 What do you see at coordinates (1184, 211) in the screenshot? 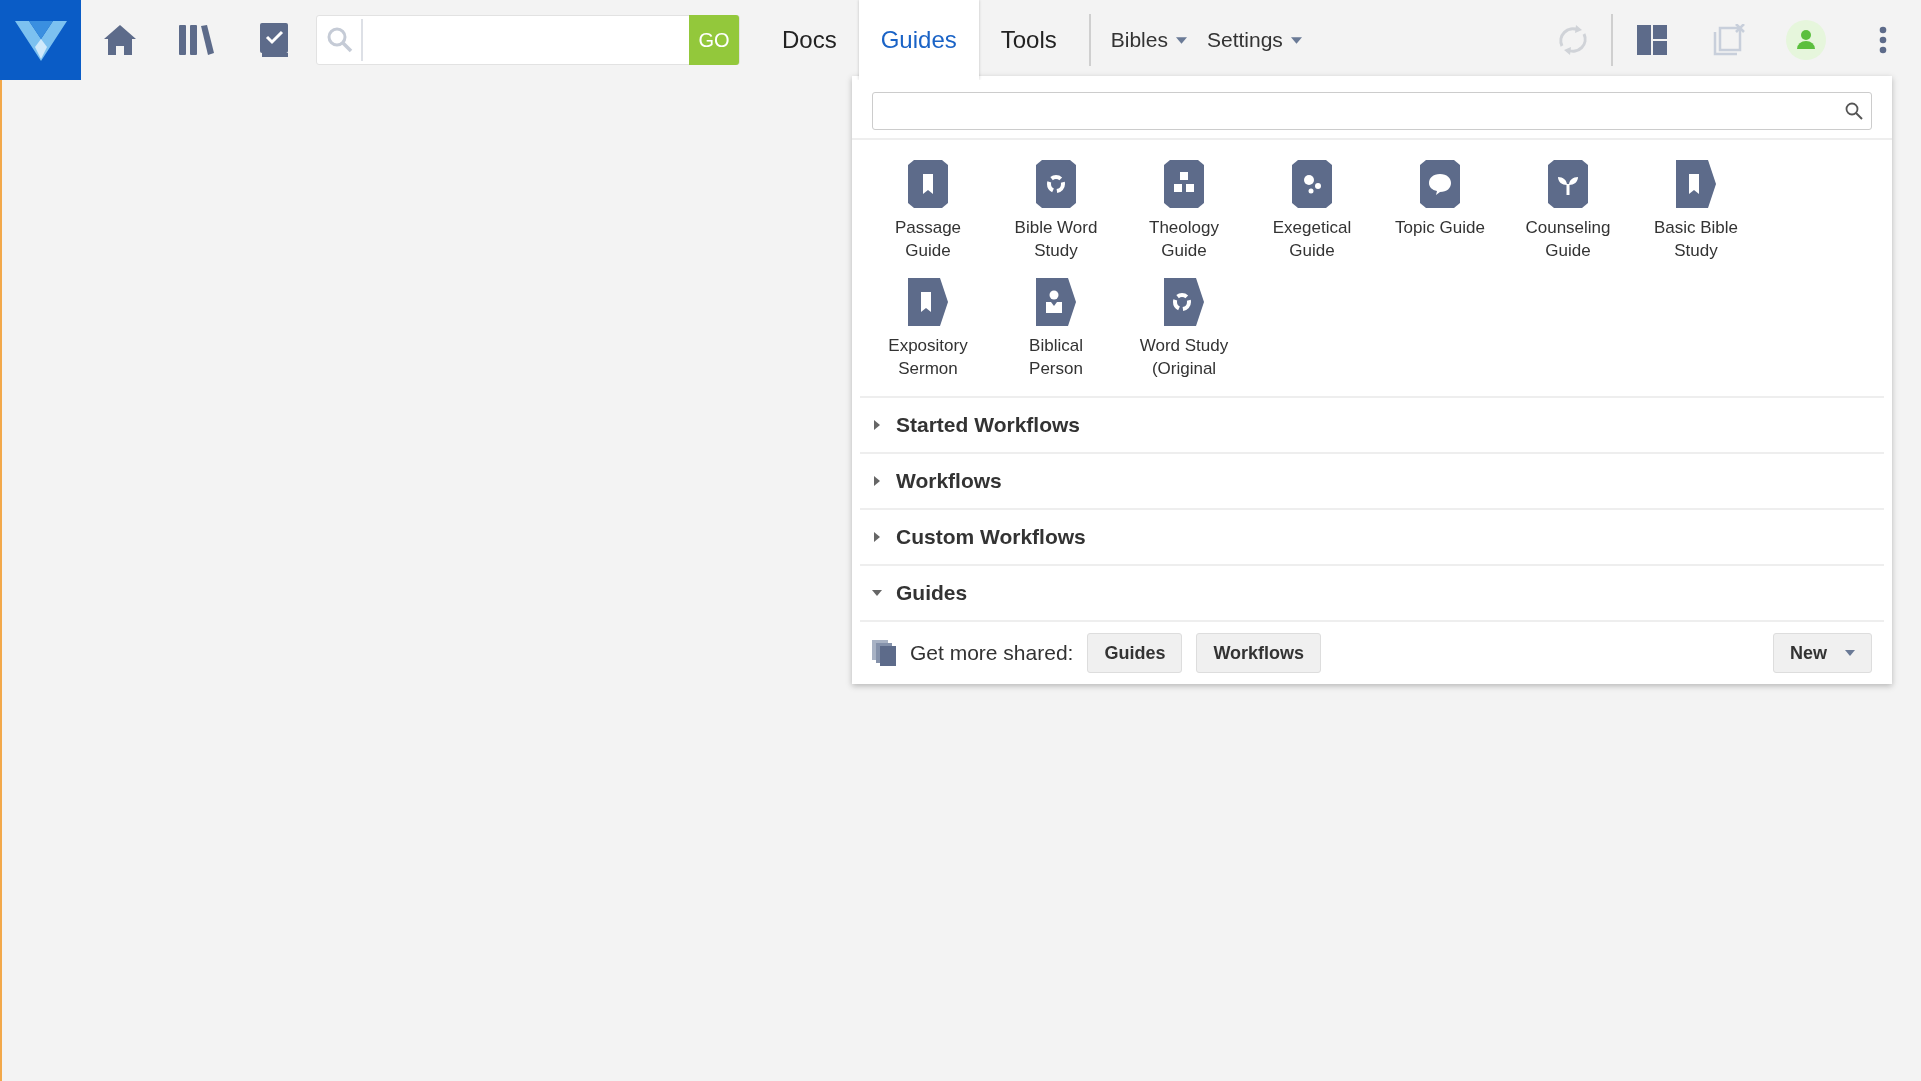
I see `guide-tile: Theology Guide` at bounding box center [1184, 211].